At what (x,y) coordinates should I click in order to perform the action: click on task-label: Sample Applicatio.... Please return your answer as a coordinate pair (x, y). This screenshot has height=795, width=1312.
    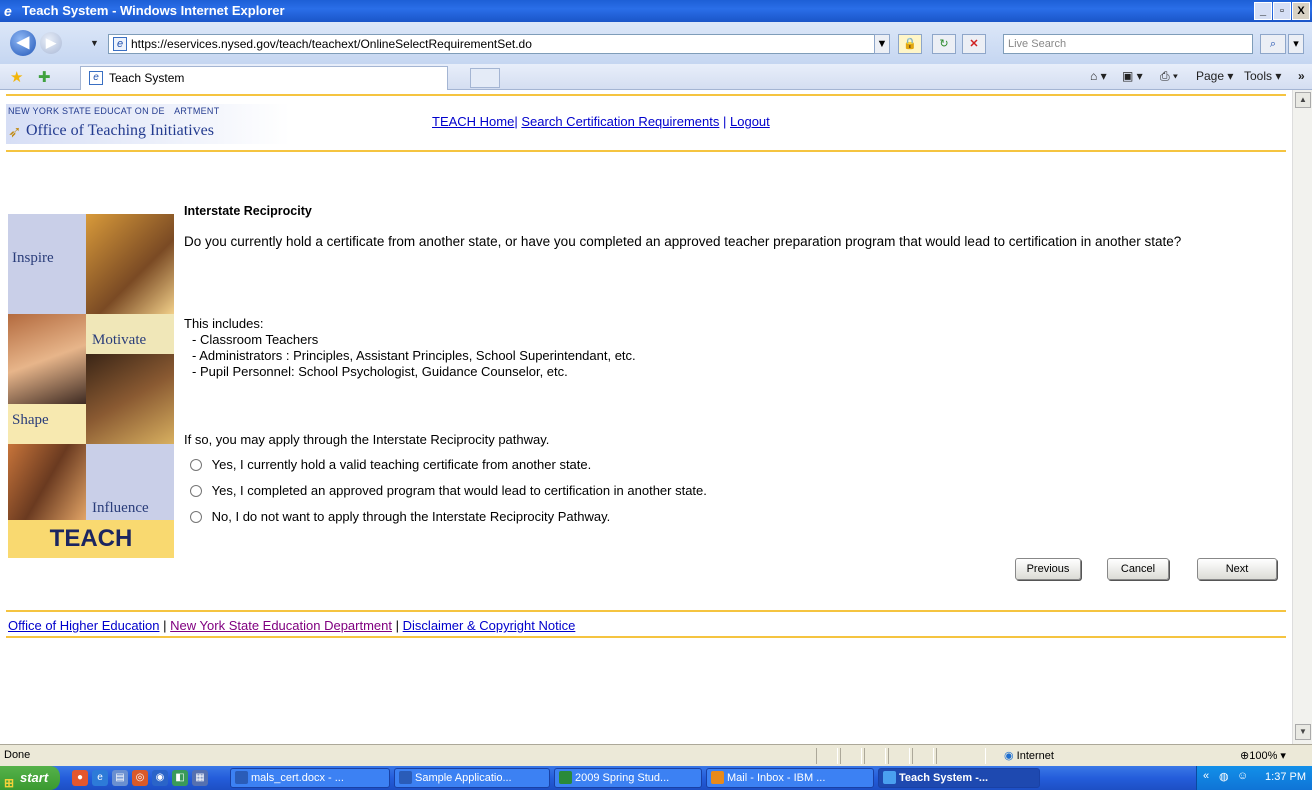
    Looking at the image, I should click on (463, 778).